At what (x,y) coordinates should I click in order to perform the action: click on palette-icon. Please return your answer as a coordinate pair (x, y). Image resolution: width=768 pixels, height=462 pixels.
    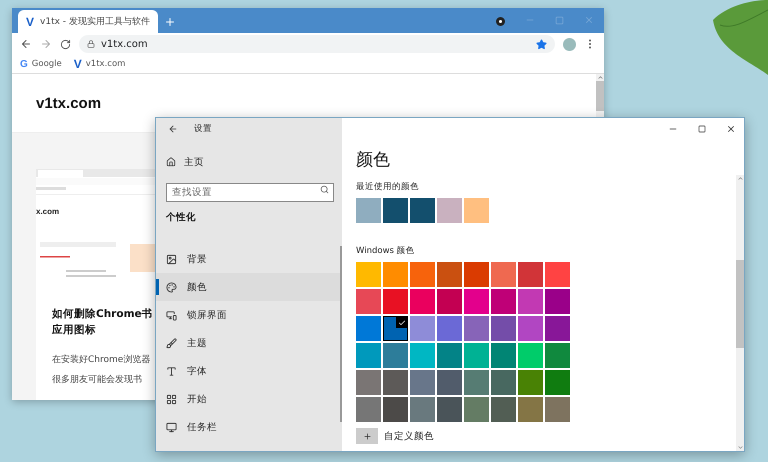
    Looking at the image, I should click on (171, 287).